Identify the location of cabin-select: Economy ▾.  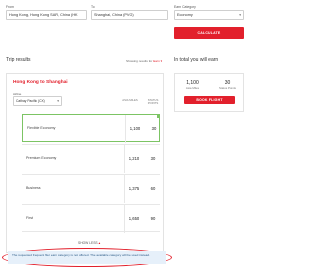
(209, 15).